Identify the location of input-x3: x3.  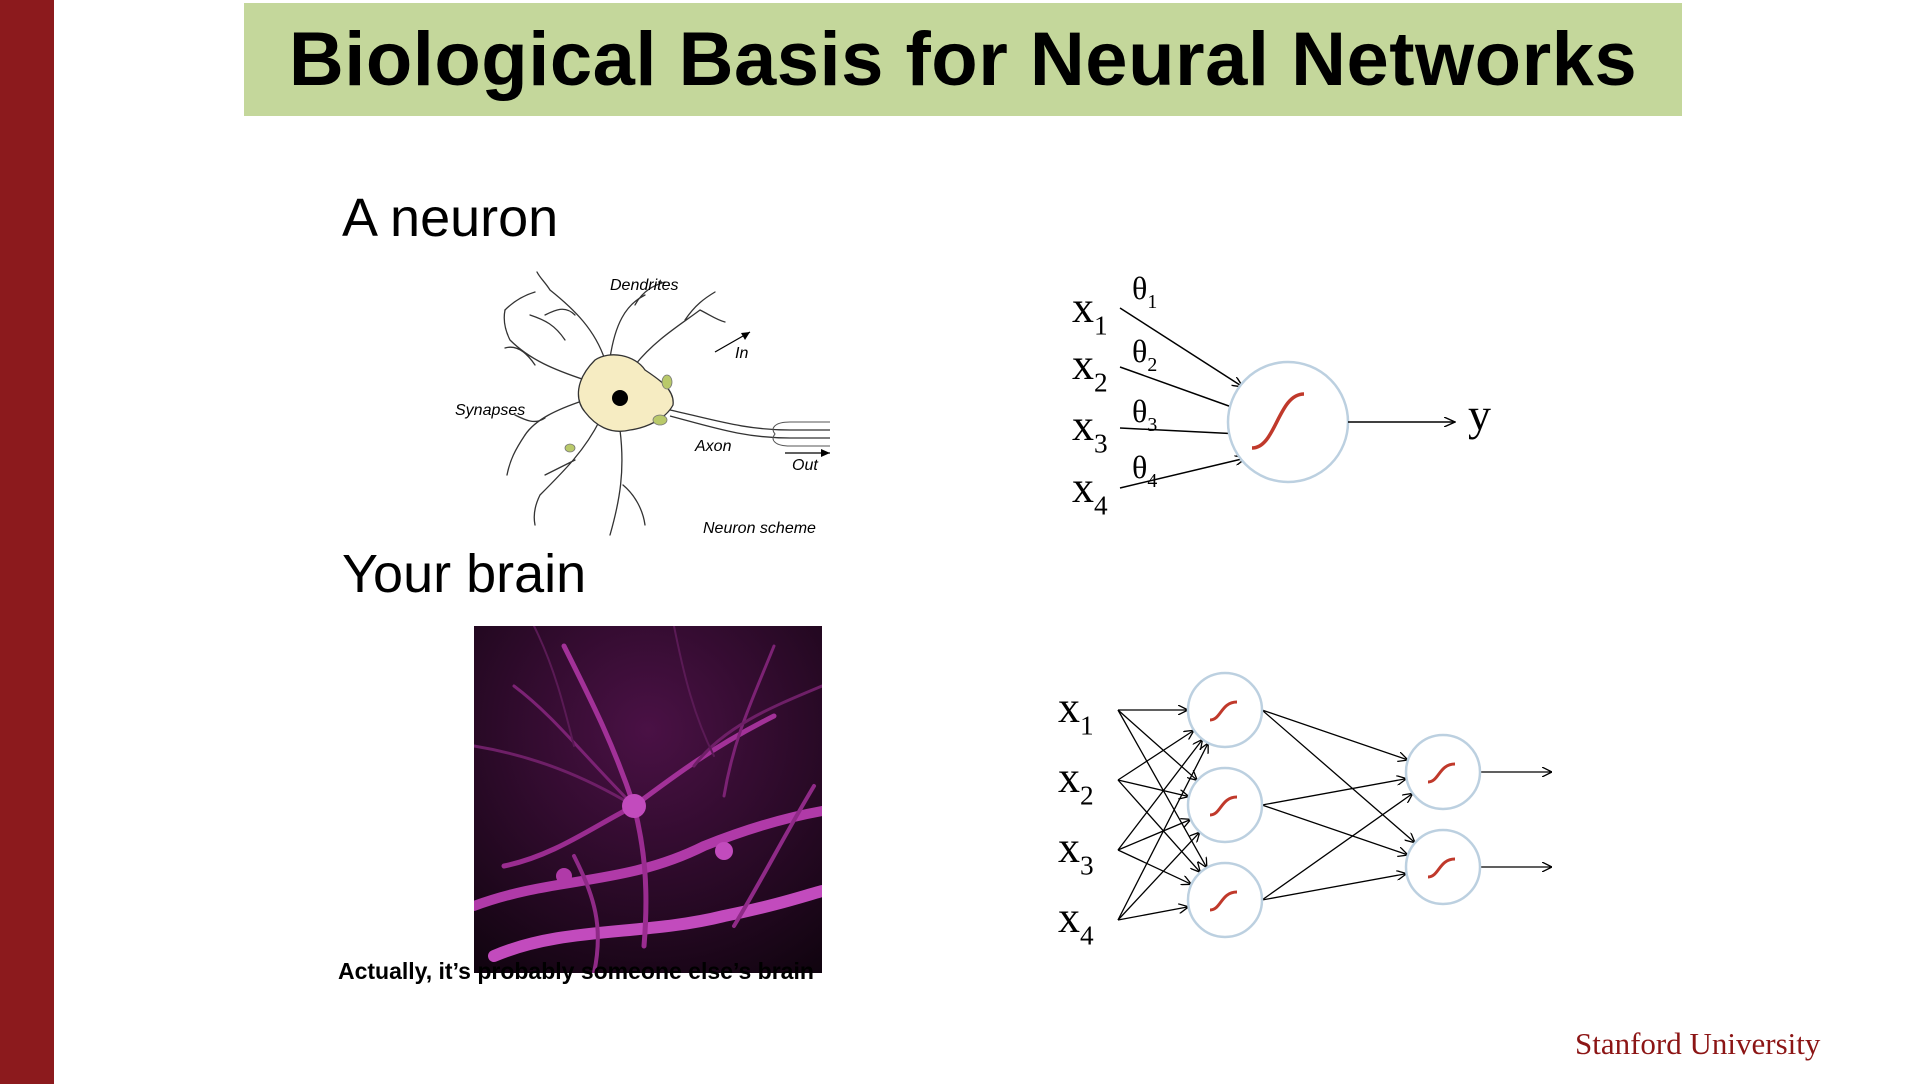
(1090, 429).